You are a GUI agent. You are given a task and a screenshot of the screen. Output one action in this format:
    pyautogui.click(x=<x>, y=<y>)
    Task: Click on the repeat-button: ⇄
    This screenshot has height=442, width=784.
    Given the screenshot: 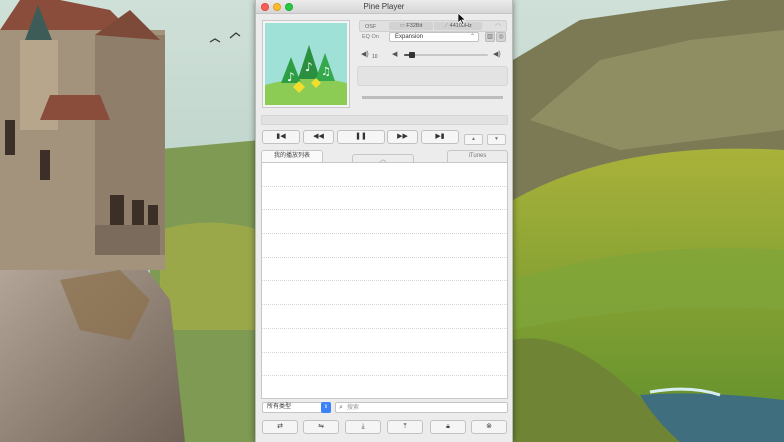 What is the action you would take?
    pyautogui.click(x=280, y=427)
    